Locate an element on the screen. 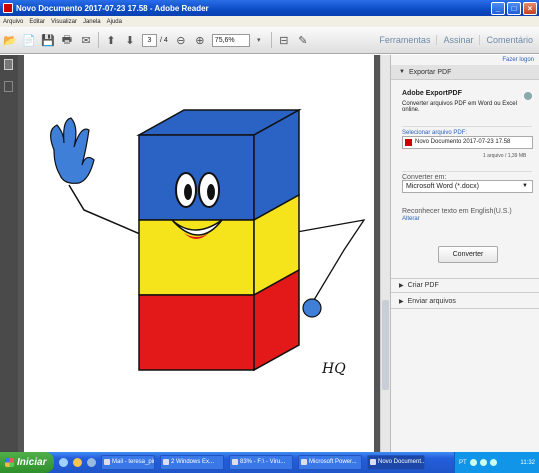 The height and width of the screenshot is (473, 539). login-link: Fazer logon is located at coordinates (518, 60).